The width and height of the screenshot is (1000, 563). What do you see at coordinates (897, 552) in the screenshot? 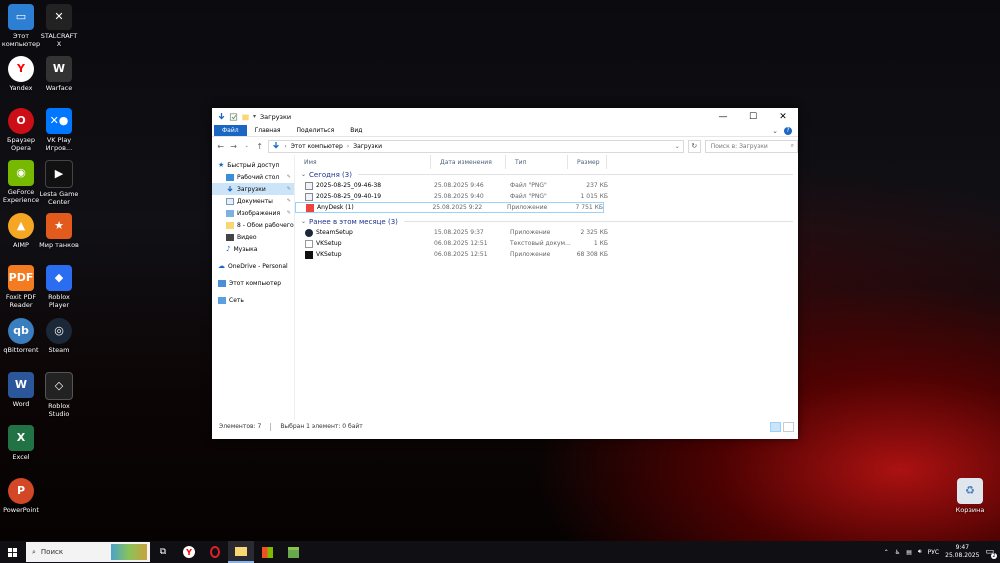
I see `accessibility-icon: ♿` at bounding box center [897, 552].